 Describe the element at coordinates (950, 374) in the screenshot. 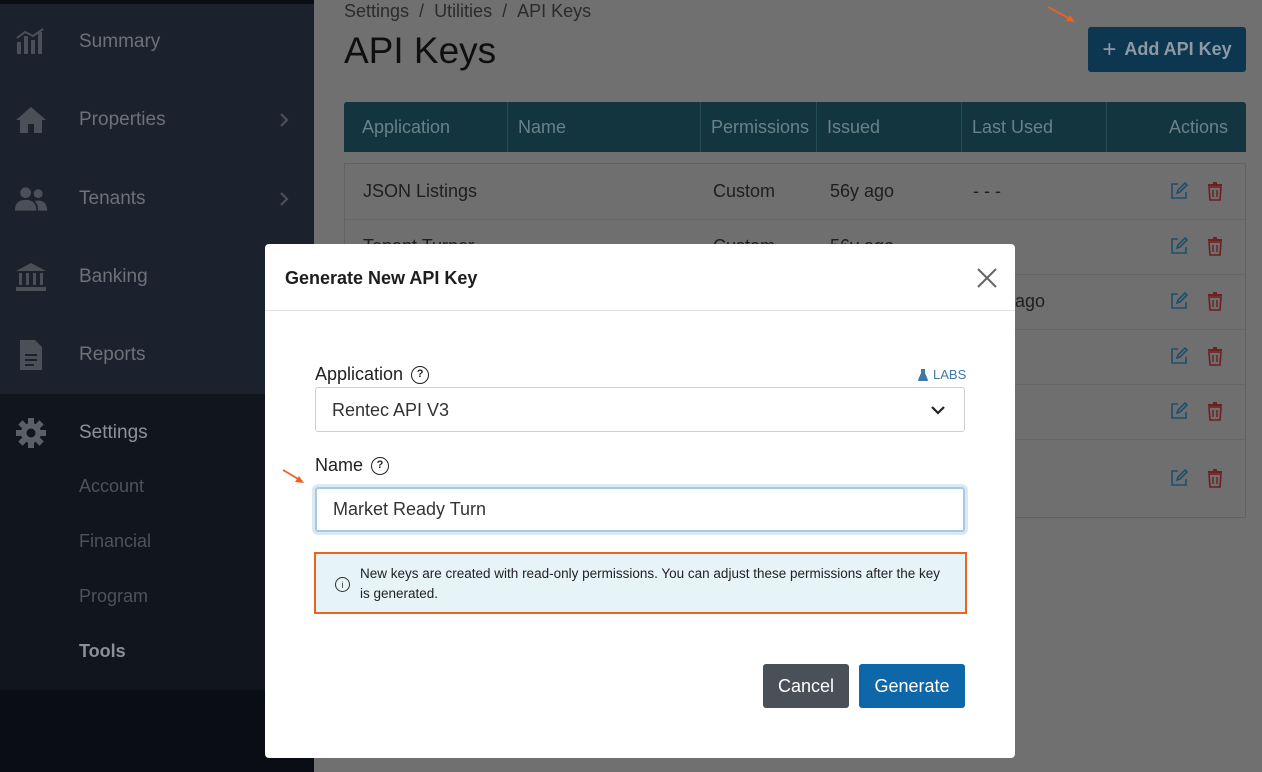

I see `labs-label: LABS` at that location.